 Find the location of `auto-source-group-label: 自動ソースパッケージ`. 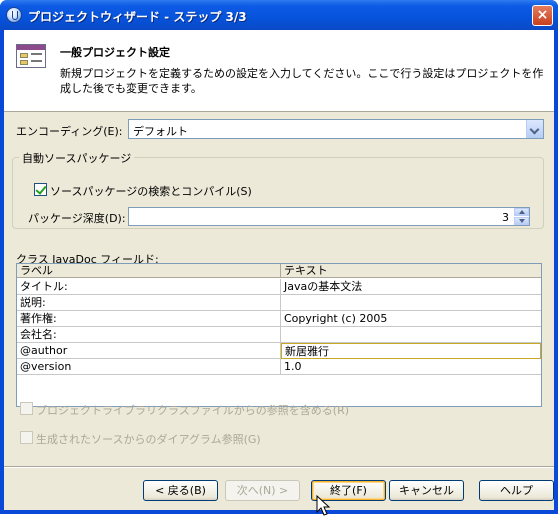

auto-source-group-label: 自動ソースパッケージ is located at coordinates (77, 158).